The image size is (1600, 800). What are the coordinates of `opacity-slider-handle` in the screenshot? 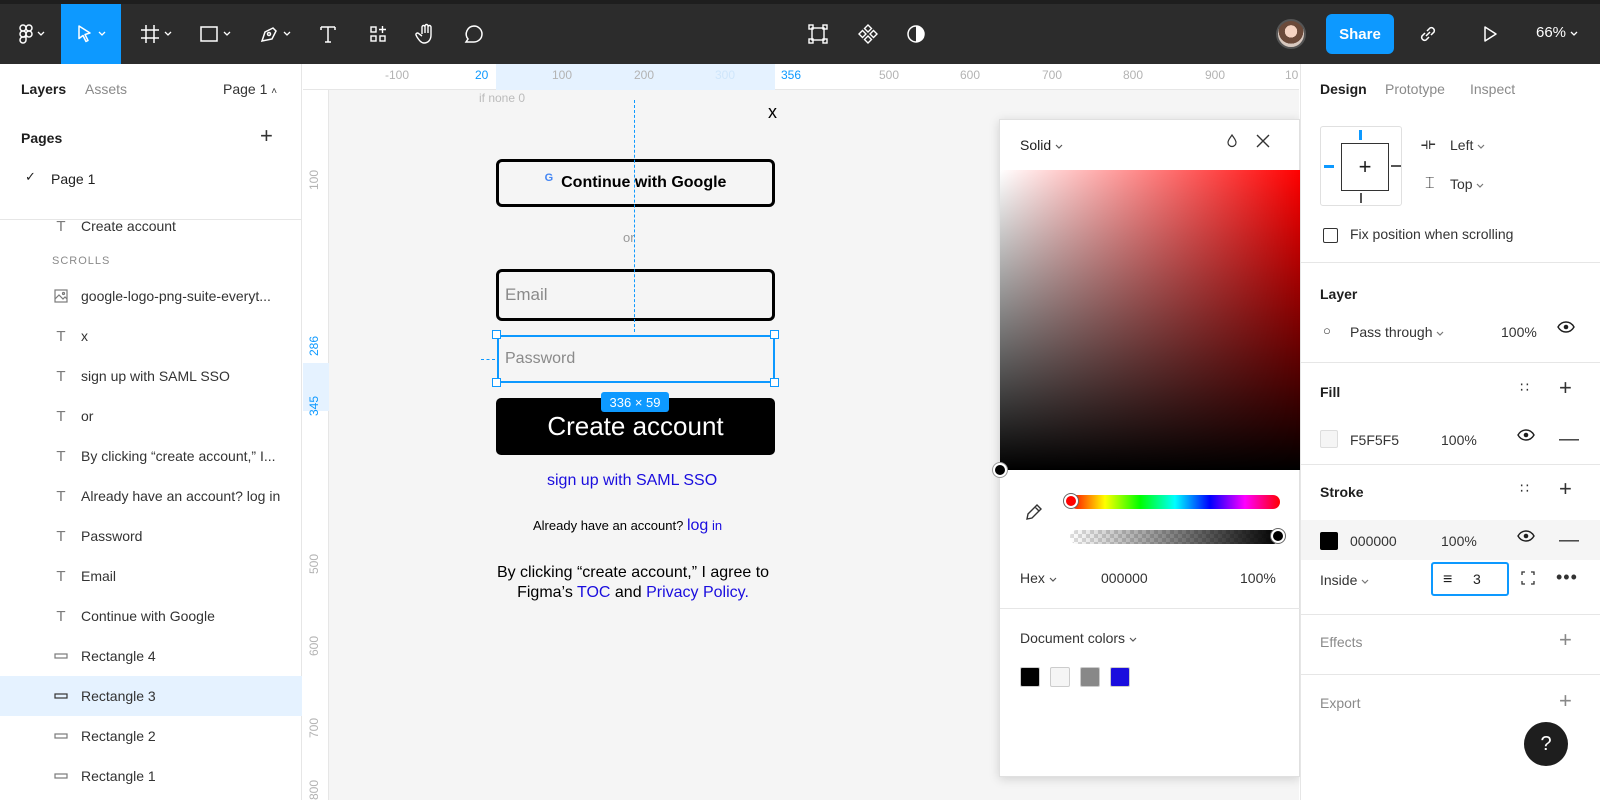 It's located at (1278, 536).